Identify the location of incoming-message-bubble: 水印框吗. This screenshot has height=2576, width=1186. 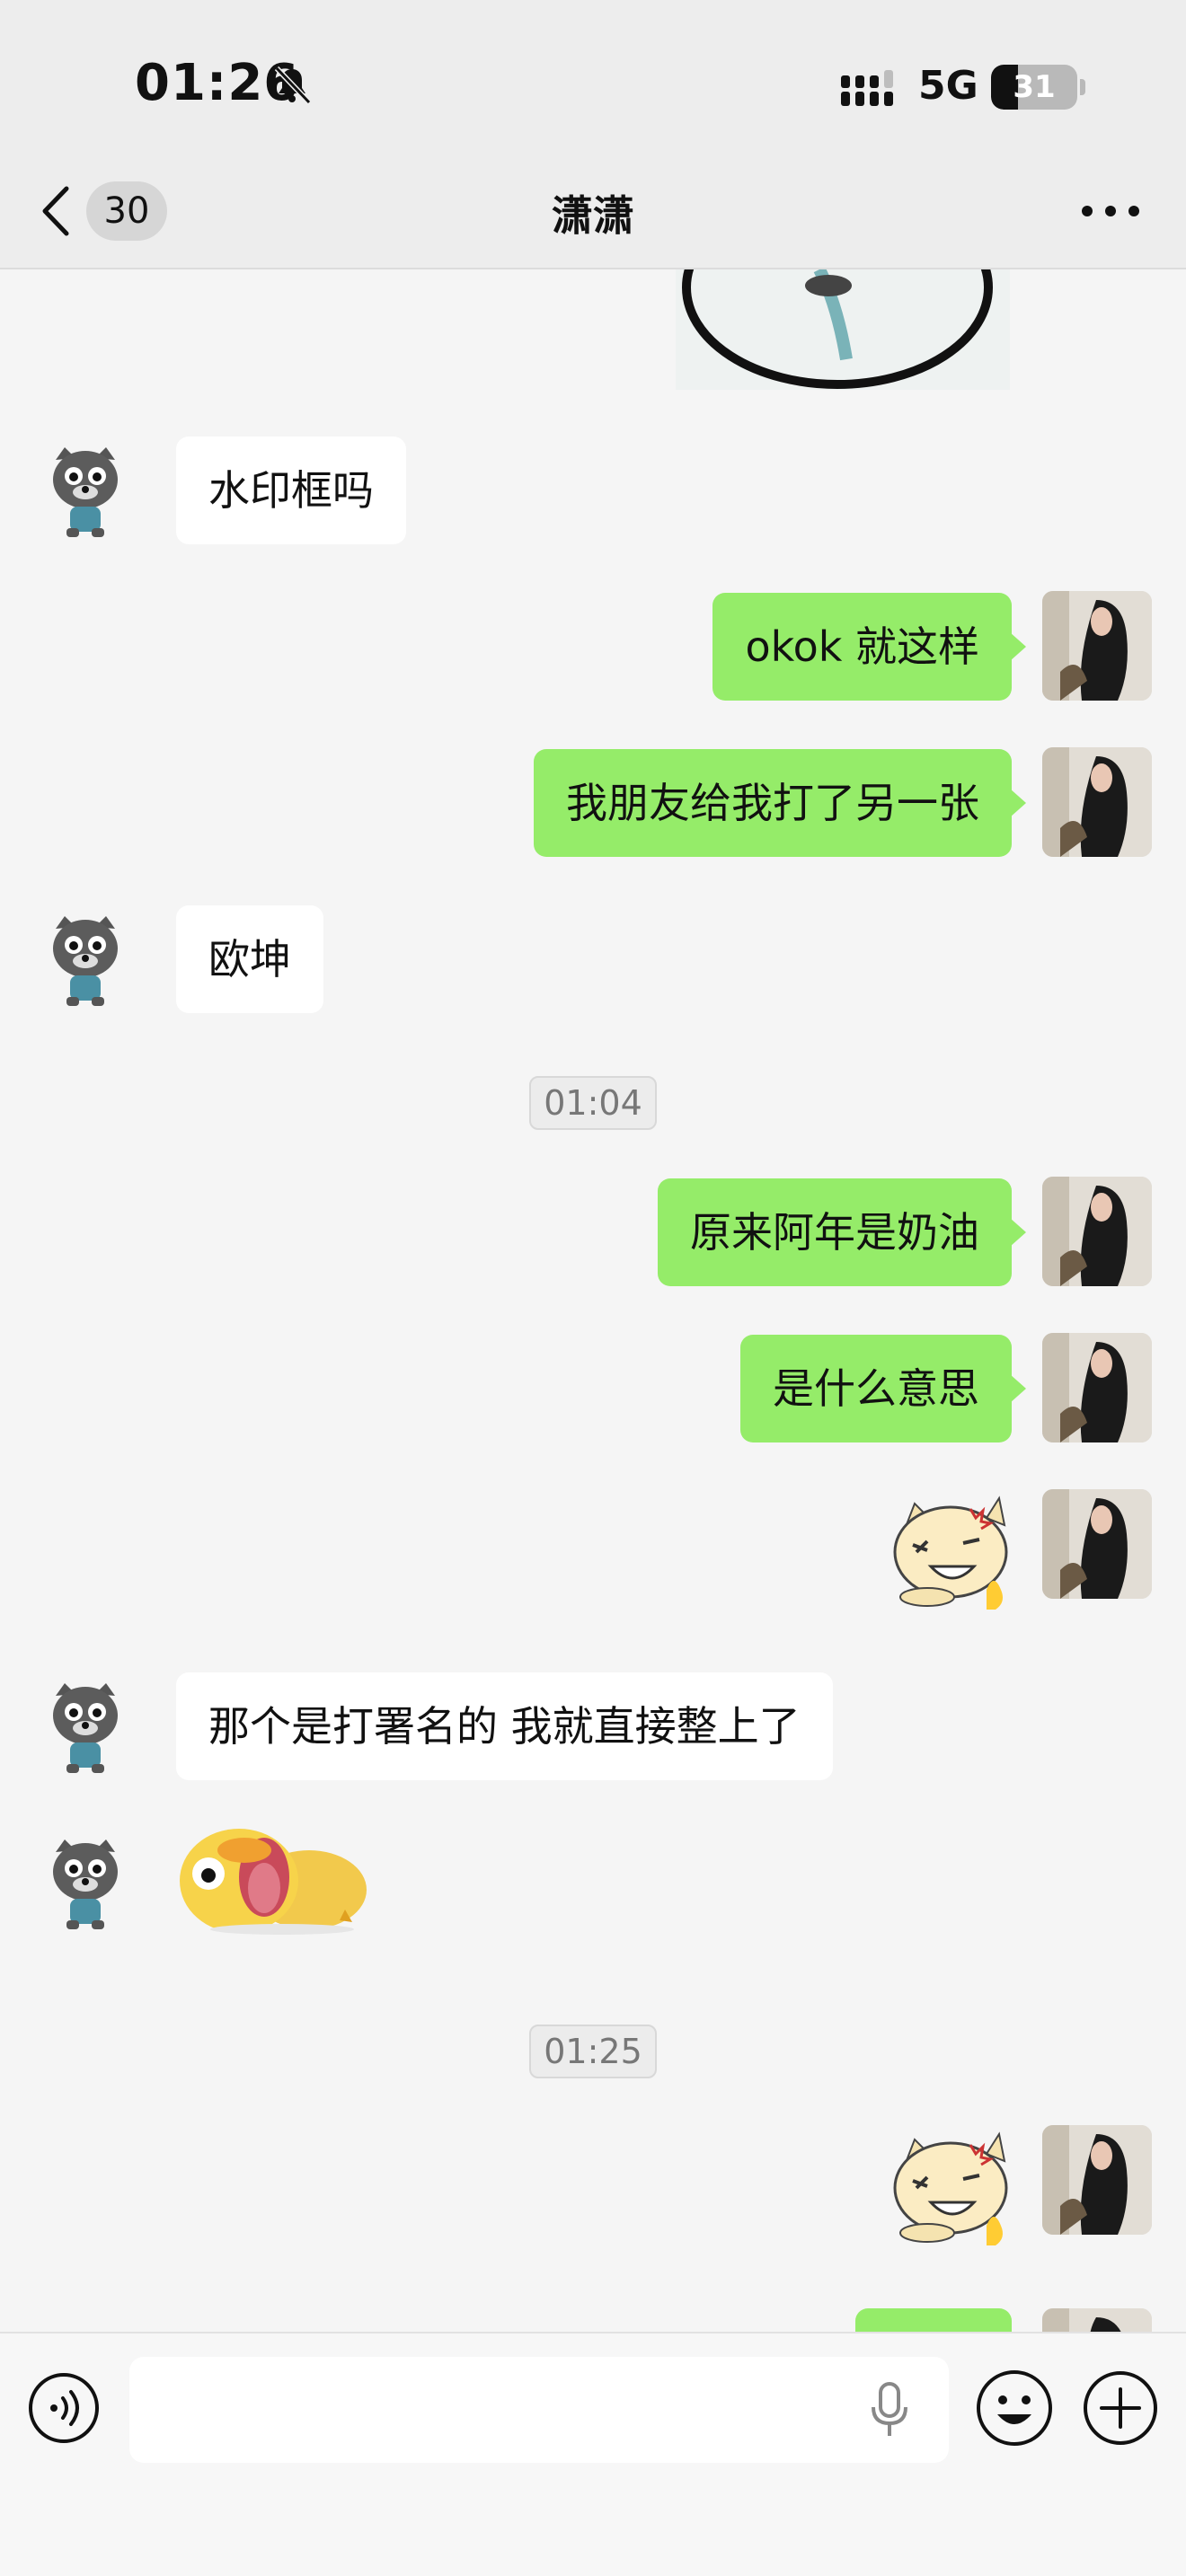
(291, 490).